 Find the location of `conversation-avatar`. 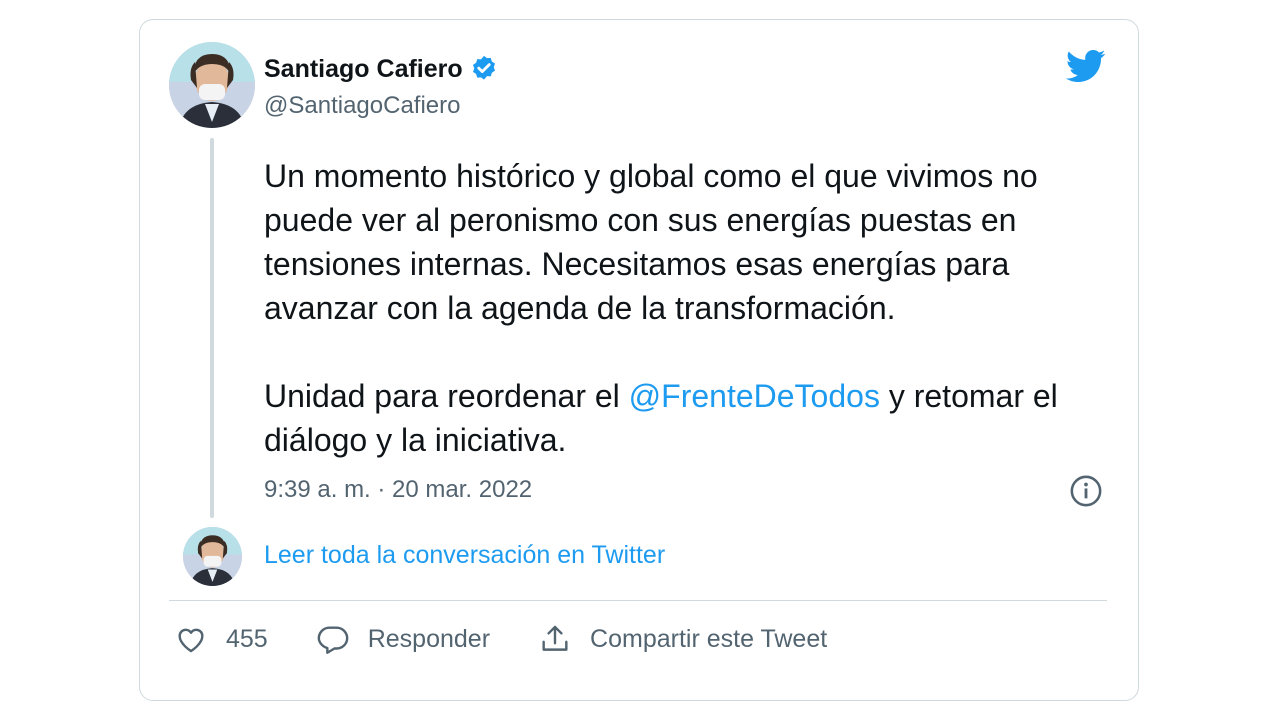

conversation-avatar is located at coordinates (212, 556).